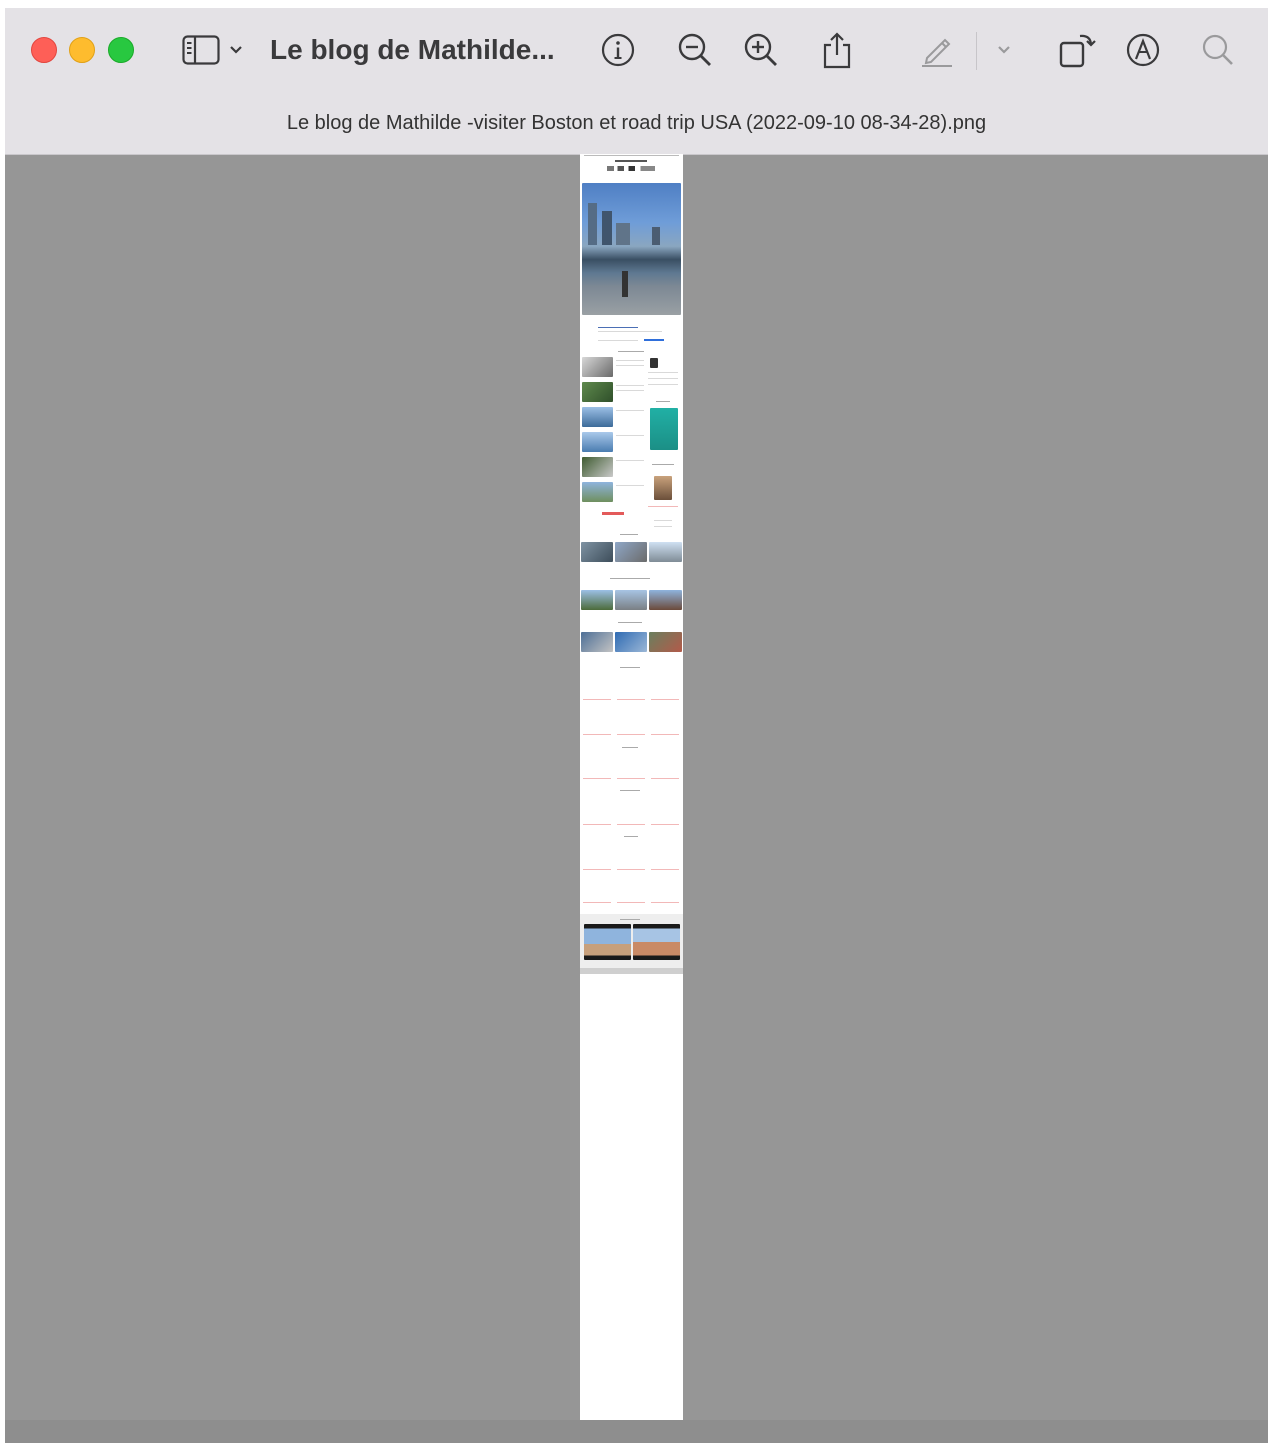 This screenshot has width=1268, height=1443. What do you see at coordinates (121, 50) in the screenshot?
I see `maximize-button` at bounding box center [121, 50].